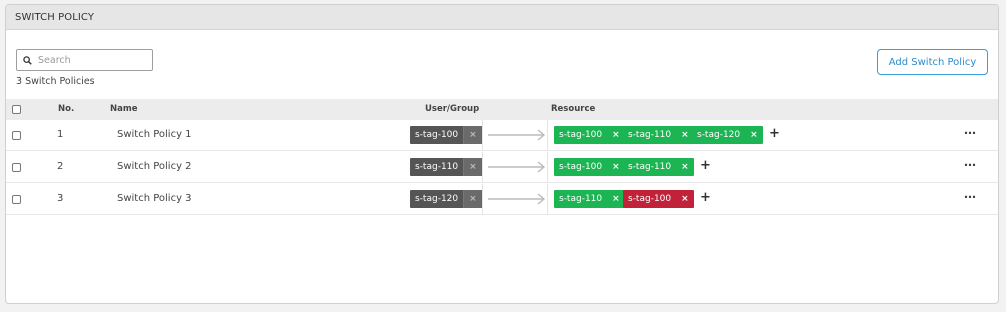 This screenshot has height=312, width=1006. I want to click on user-group-tag: s-tag-110 ×, so click(446, 167).